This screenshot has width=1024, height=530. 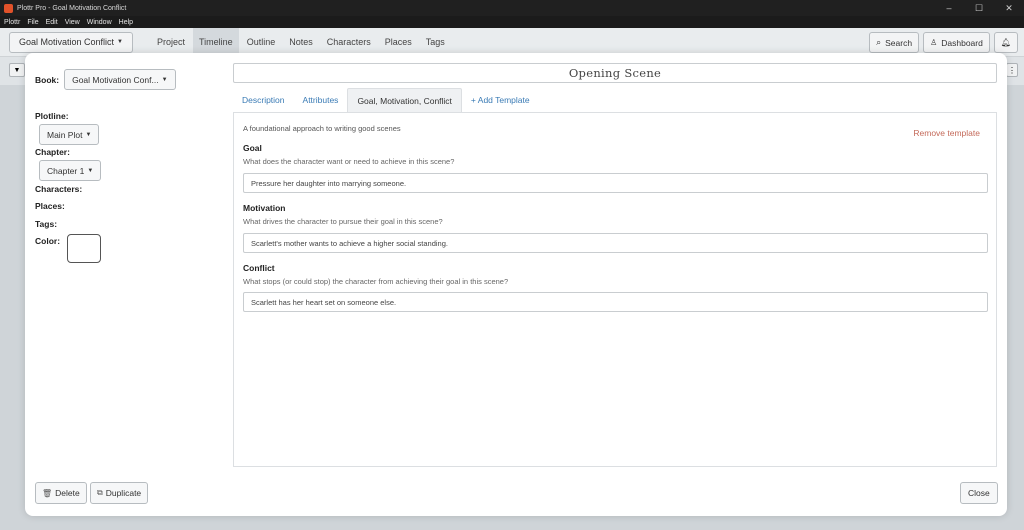 I want to click on remove-template-link: Remove template, so click(x=946, y=133).